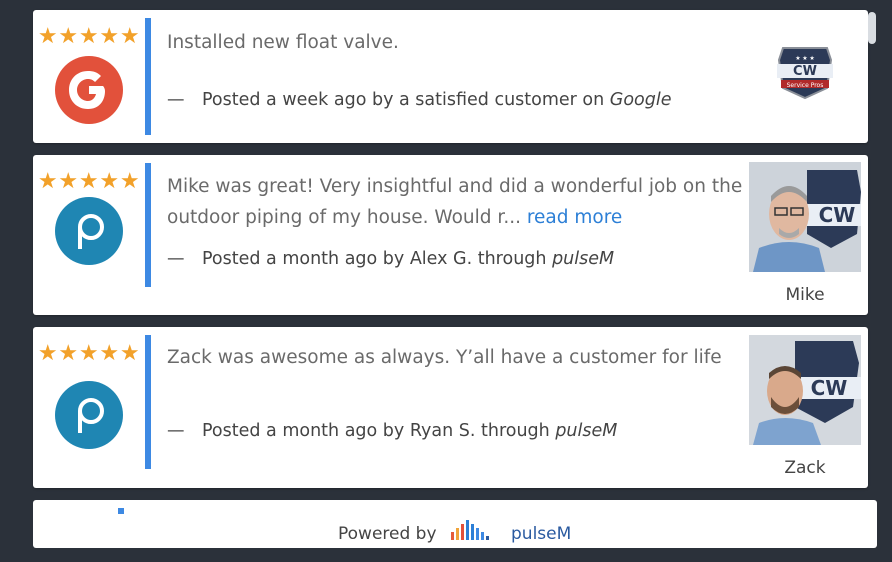 Image resolution: width=892 pixels, height=562 pixels. I want to click on powered-by-label: Powered by, so click(387, 534).